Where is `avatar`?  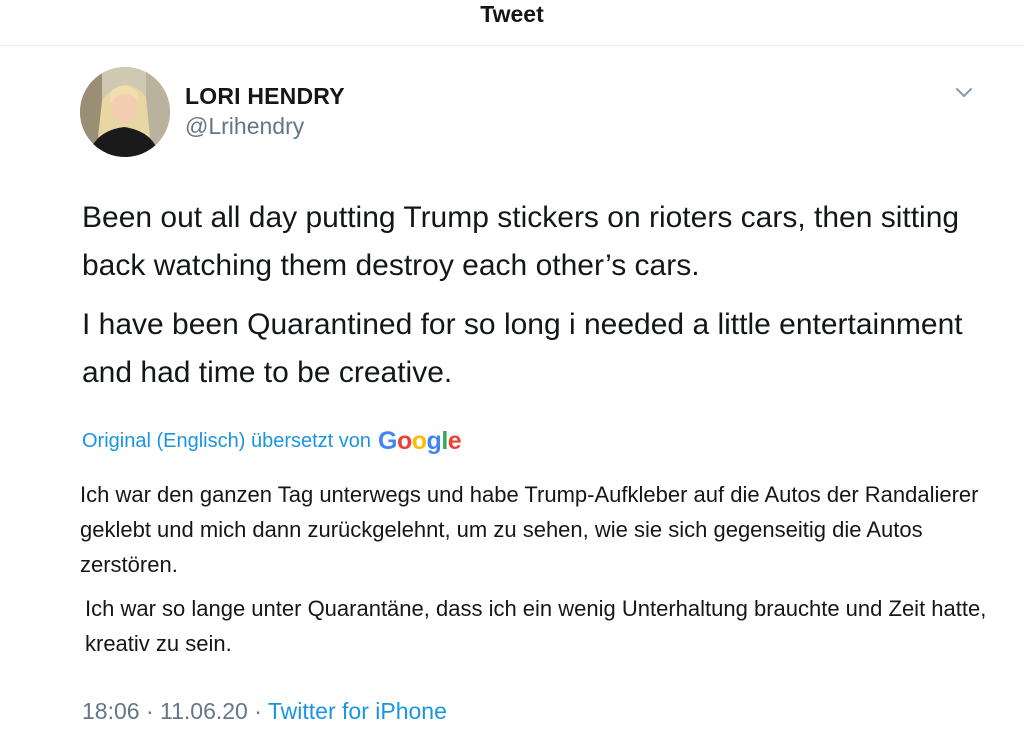
avatar is located at coordinates (125, 112).